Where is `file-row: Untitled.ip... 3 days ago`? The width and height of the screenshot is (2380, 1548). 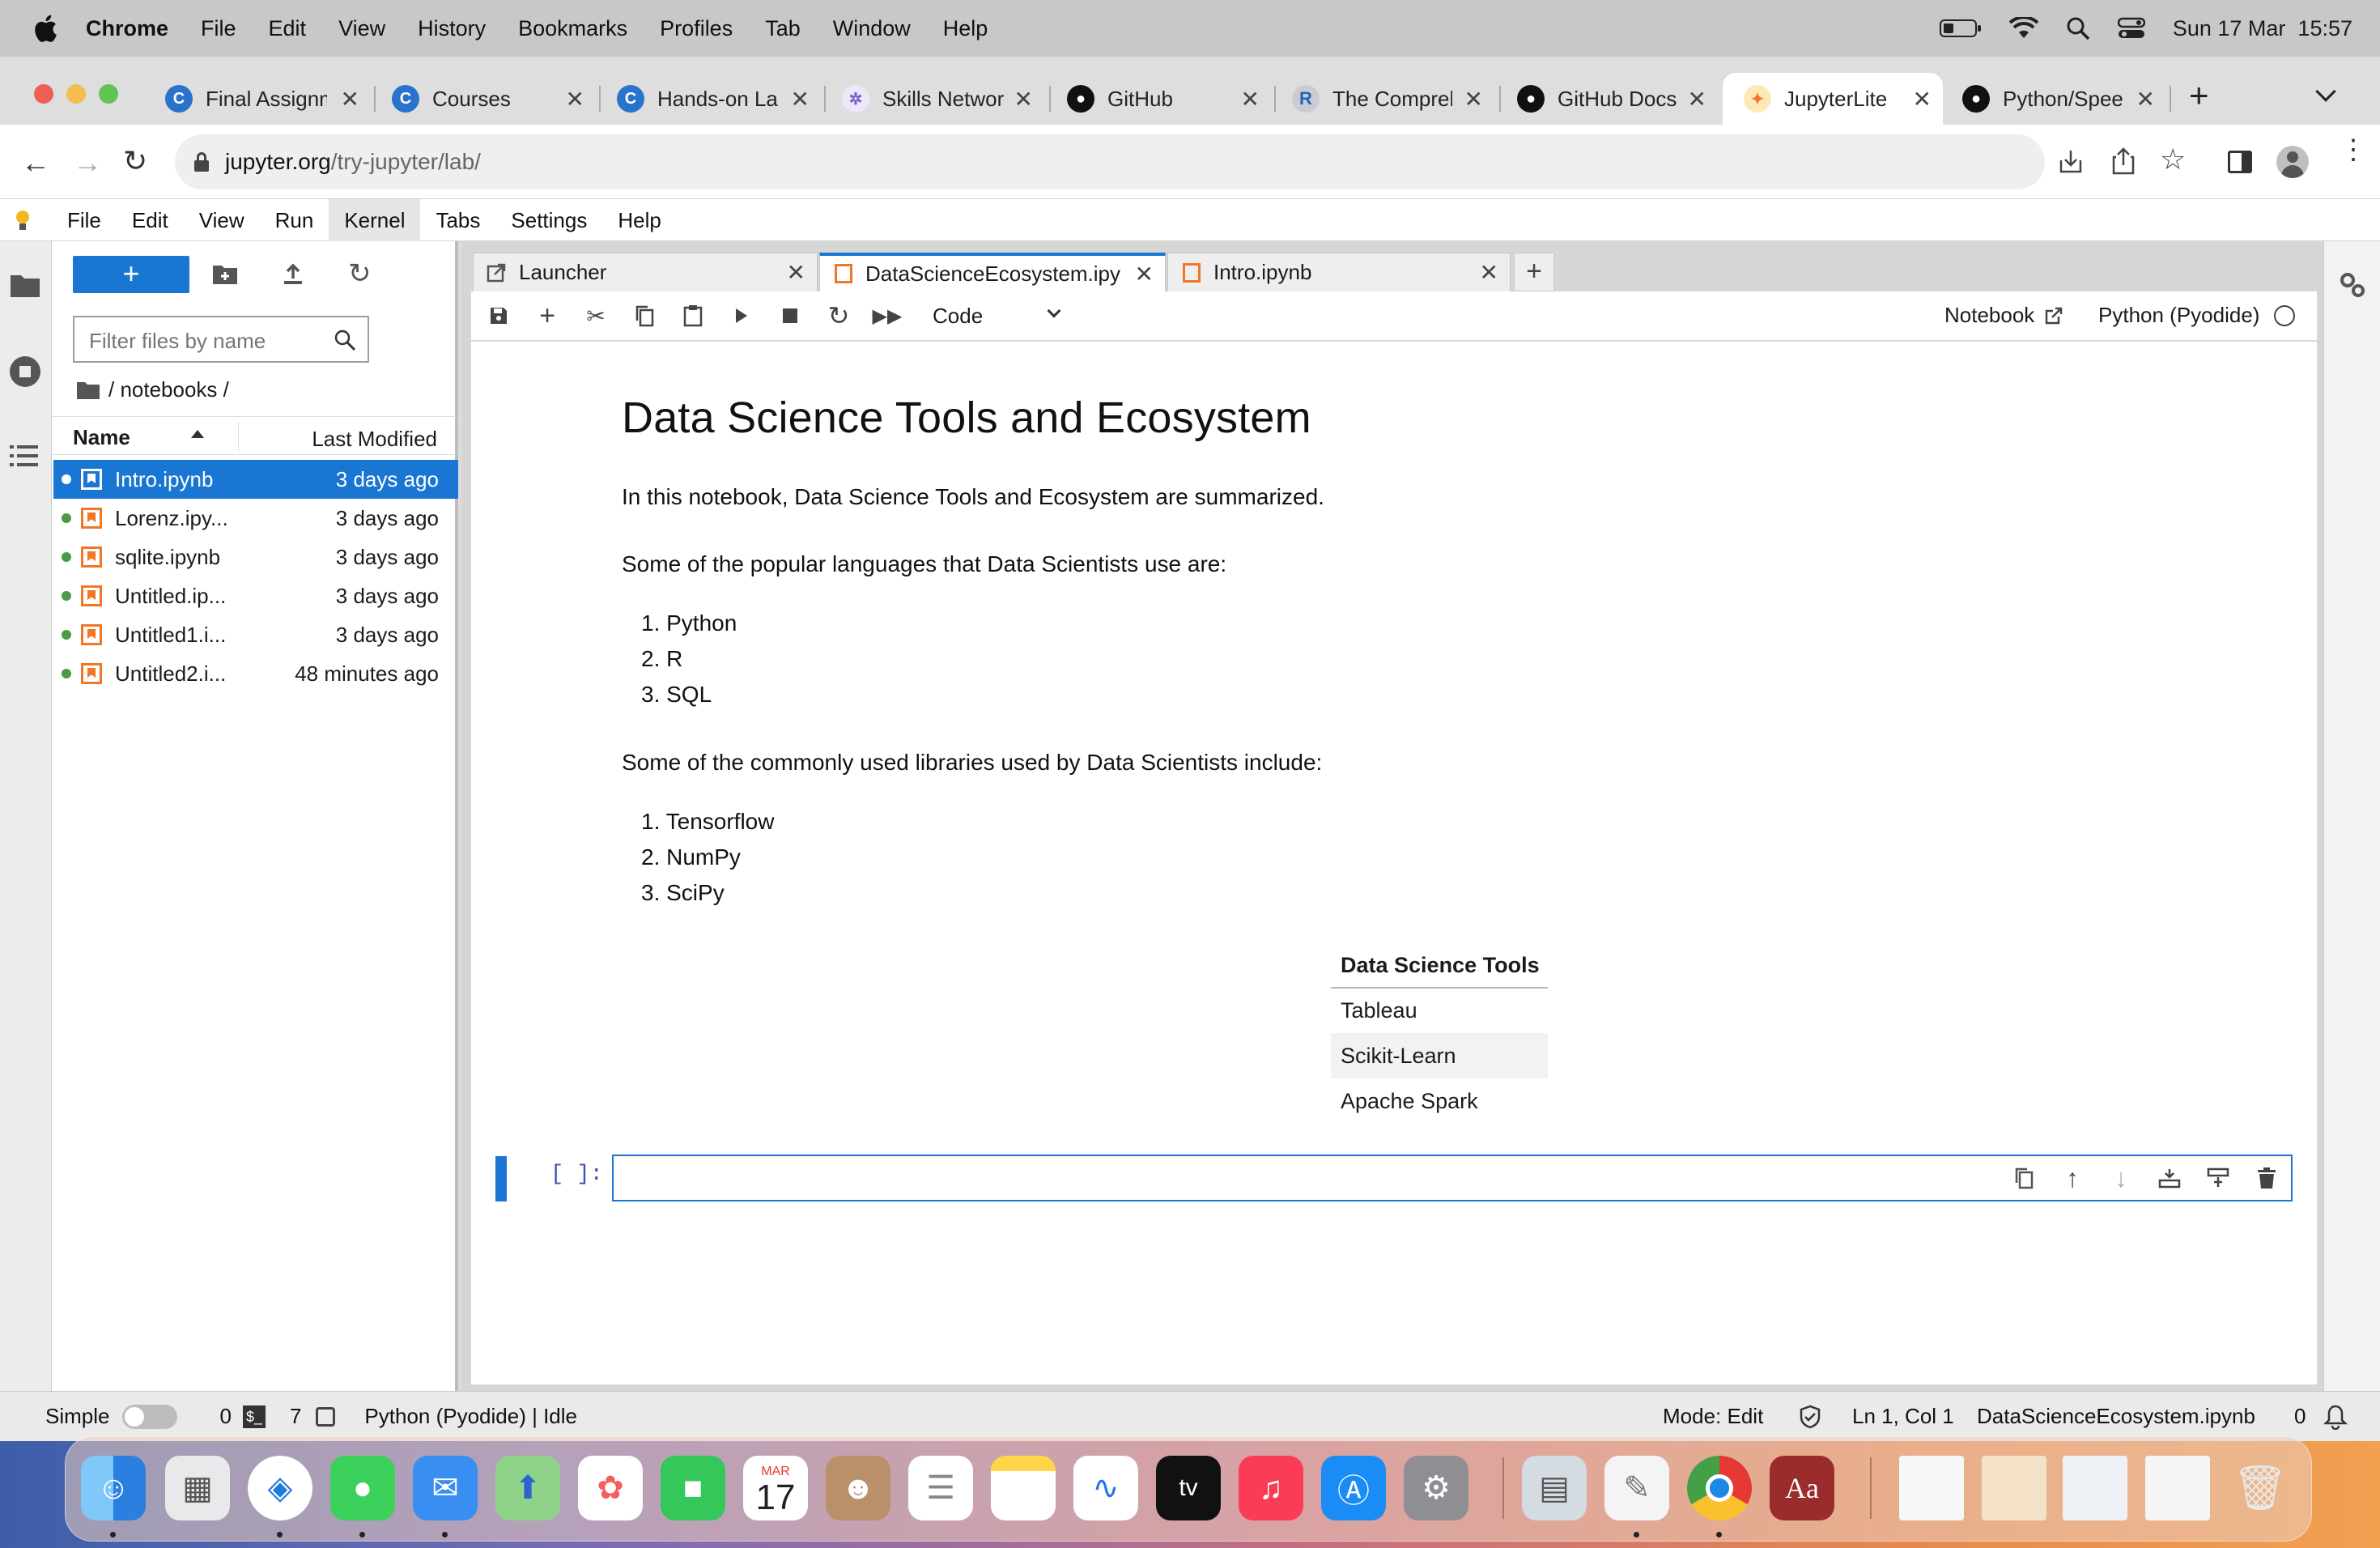 file-row: Untitled.ip... 3 days ago is located at coordinates (255, 595).